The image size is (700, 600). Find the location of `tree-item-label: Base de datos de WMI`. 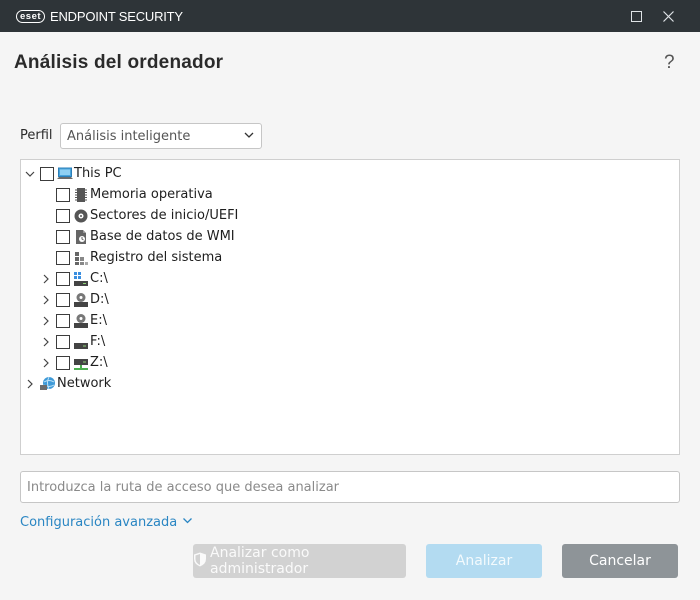

tree-item-label: Base de datos de WMI is located at coordinates (162, 236).